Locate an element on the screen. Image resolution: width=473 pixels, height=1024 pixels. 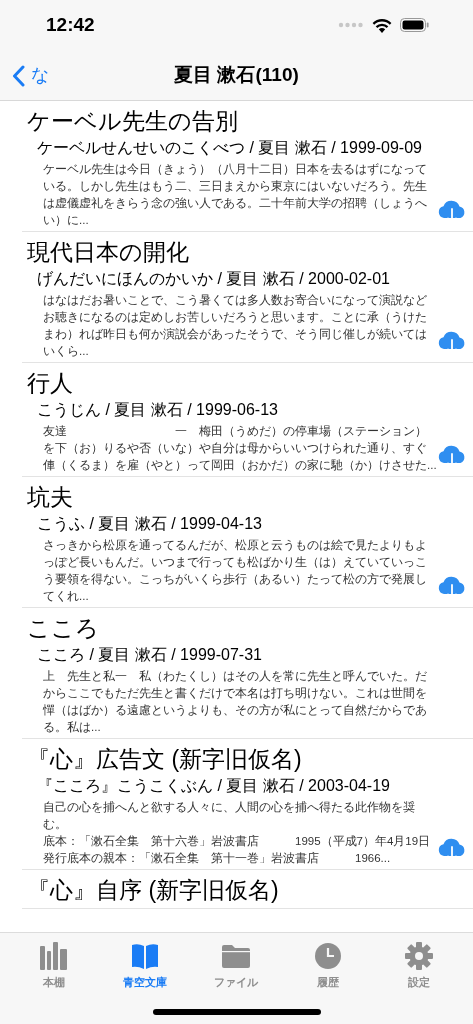
work-title: こころ is located at coordinates (63, 626).